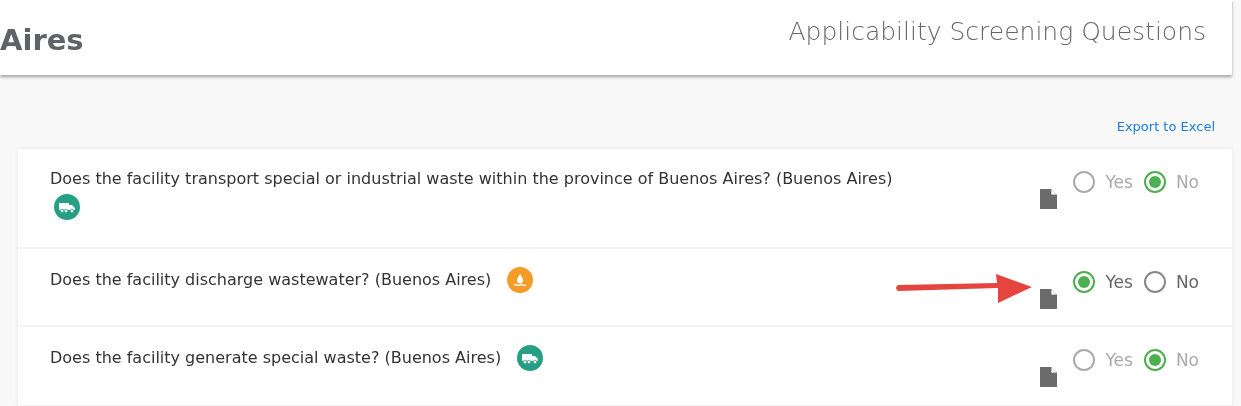 Image resolution: width=1241 pixels, height=406 pixels. I want to click on water-drop-icon, so click(520, 280).